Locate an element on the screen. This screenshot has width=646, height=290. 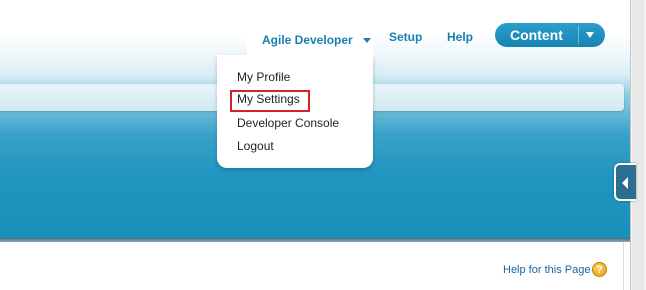
app-menu-button: Content is located at coordinates (550, 35).